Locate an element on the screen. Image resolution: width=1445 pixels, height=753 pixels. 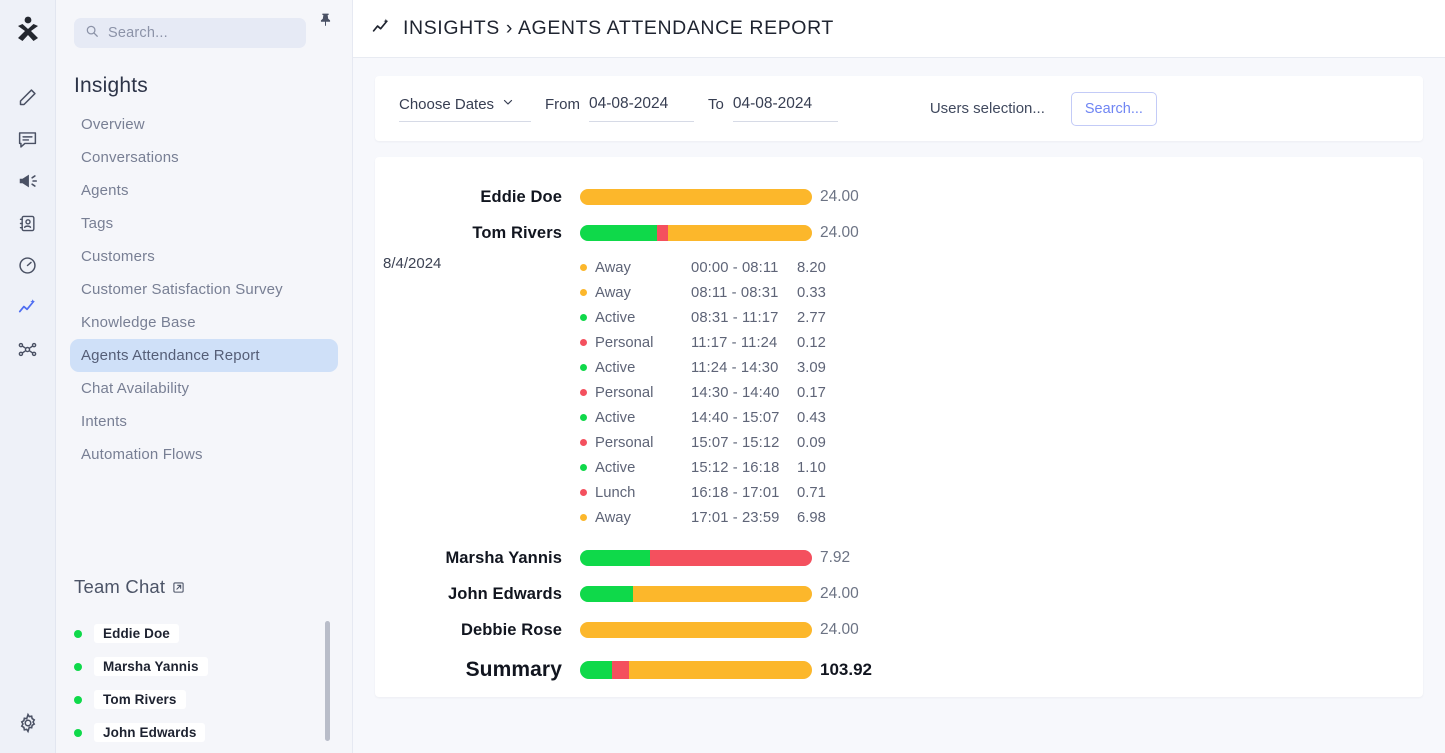
detail-duration: 0.17 is located at coordinates (811, 392).